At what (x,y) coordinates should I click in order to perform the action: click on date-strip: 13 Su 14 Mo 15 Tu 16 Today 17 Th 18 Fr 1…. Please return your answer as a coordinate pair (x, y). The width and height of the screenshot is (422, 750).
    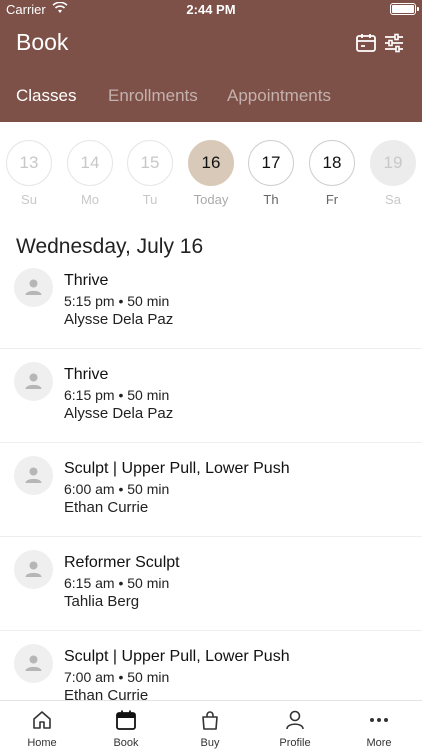
    Looking at the image, I should click on (211, 175).